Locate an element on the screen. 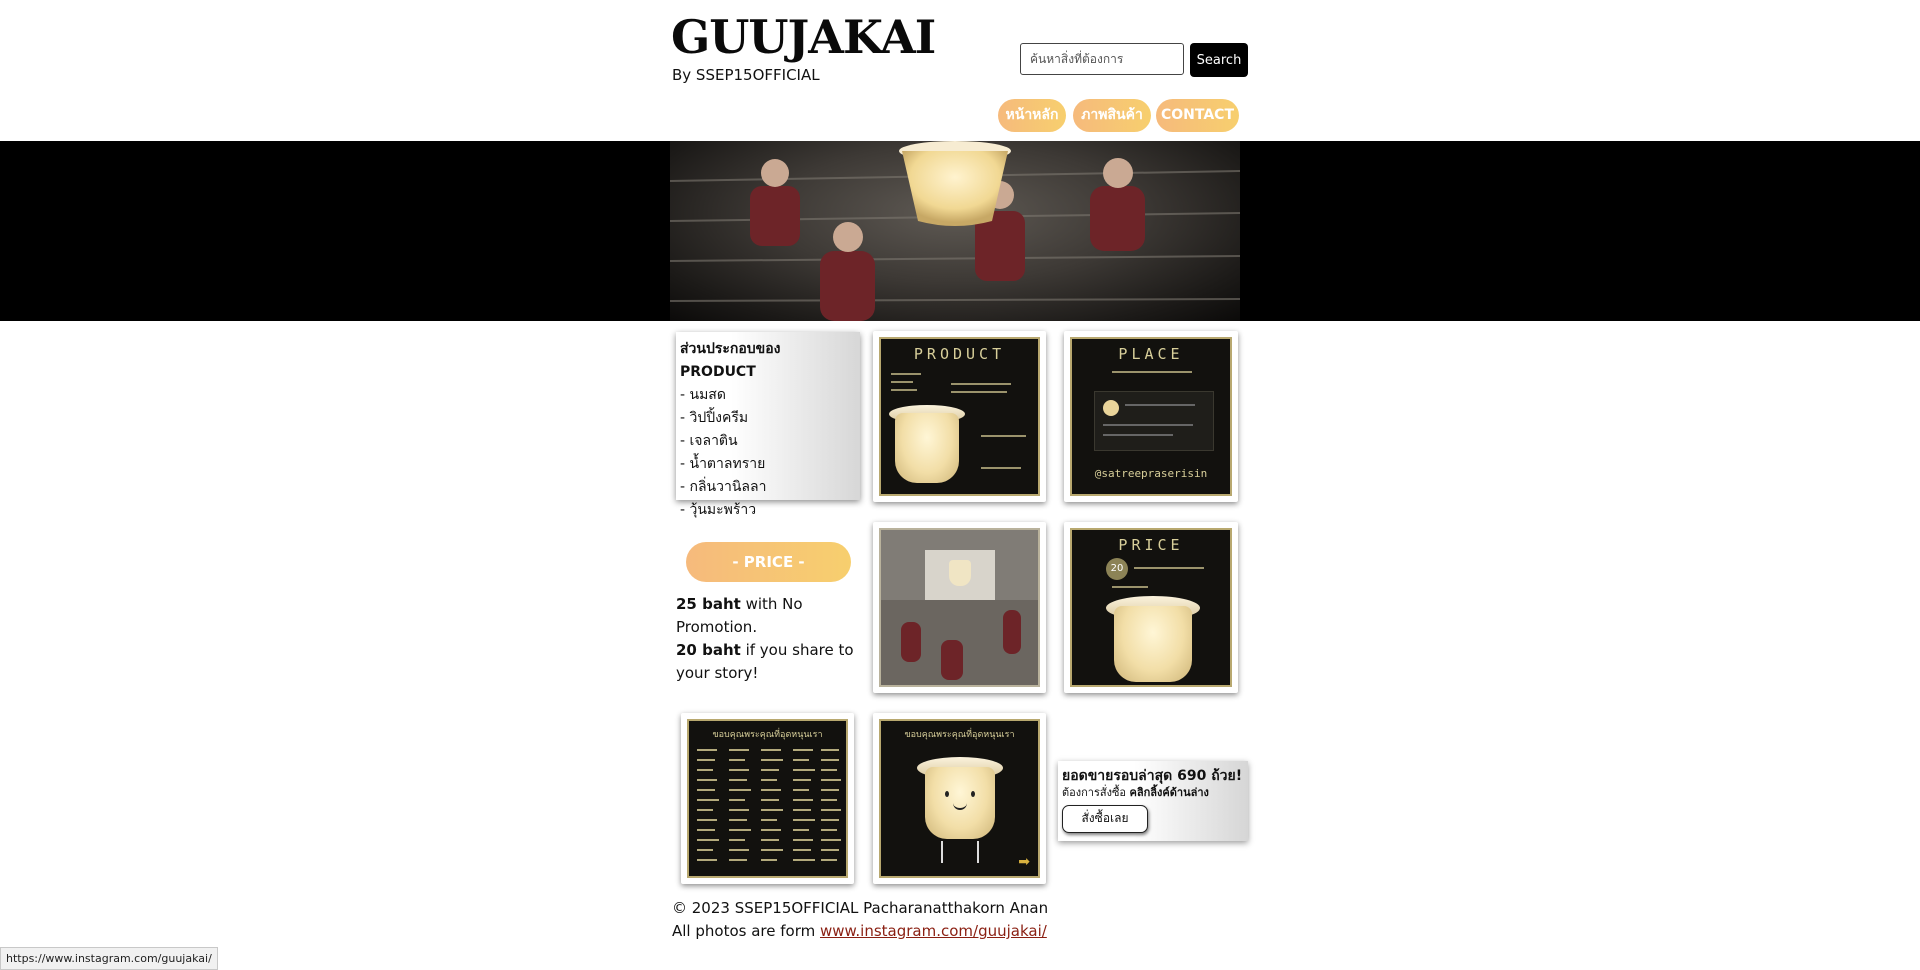 The height and width of the screenshot is (970, 1920). sales-headline: ยอดขายรอบล่าสุด 690 ถ้วย! is located at coordinates (1152, 776).